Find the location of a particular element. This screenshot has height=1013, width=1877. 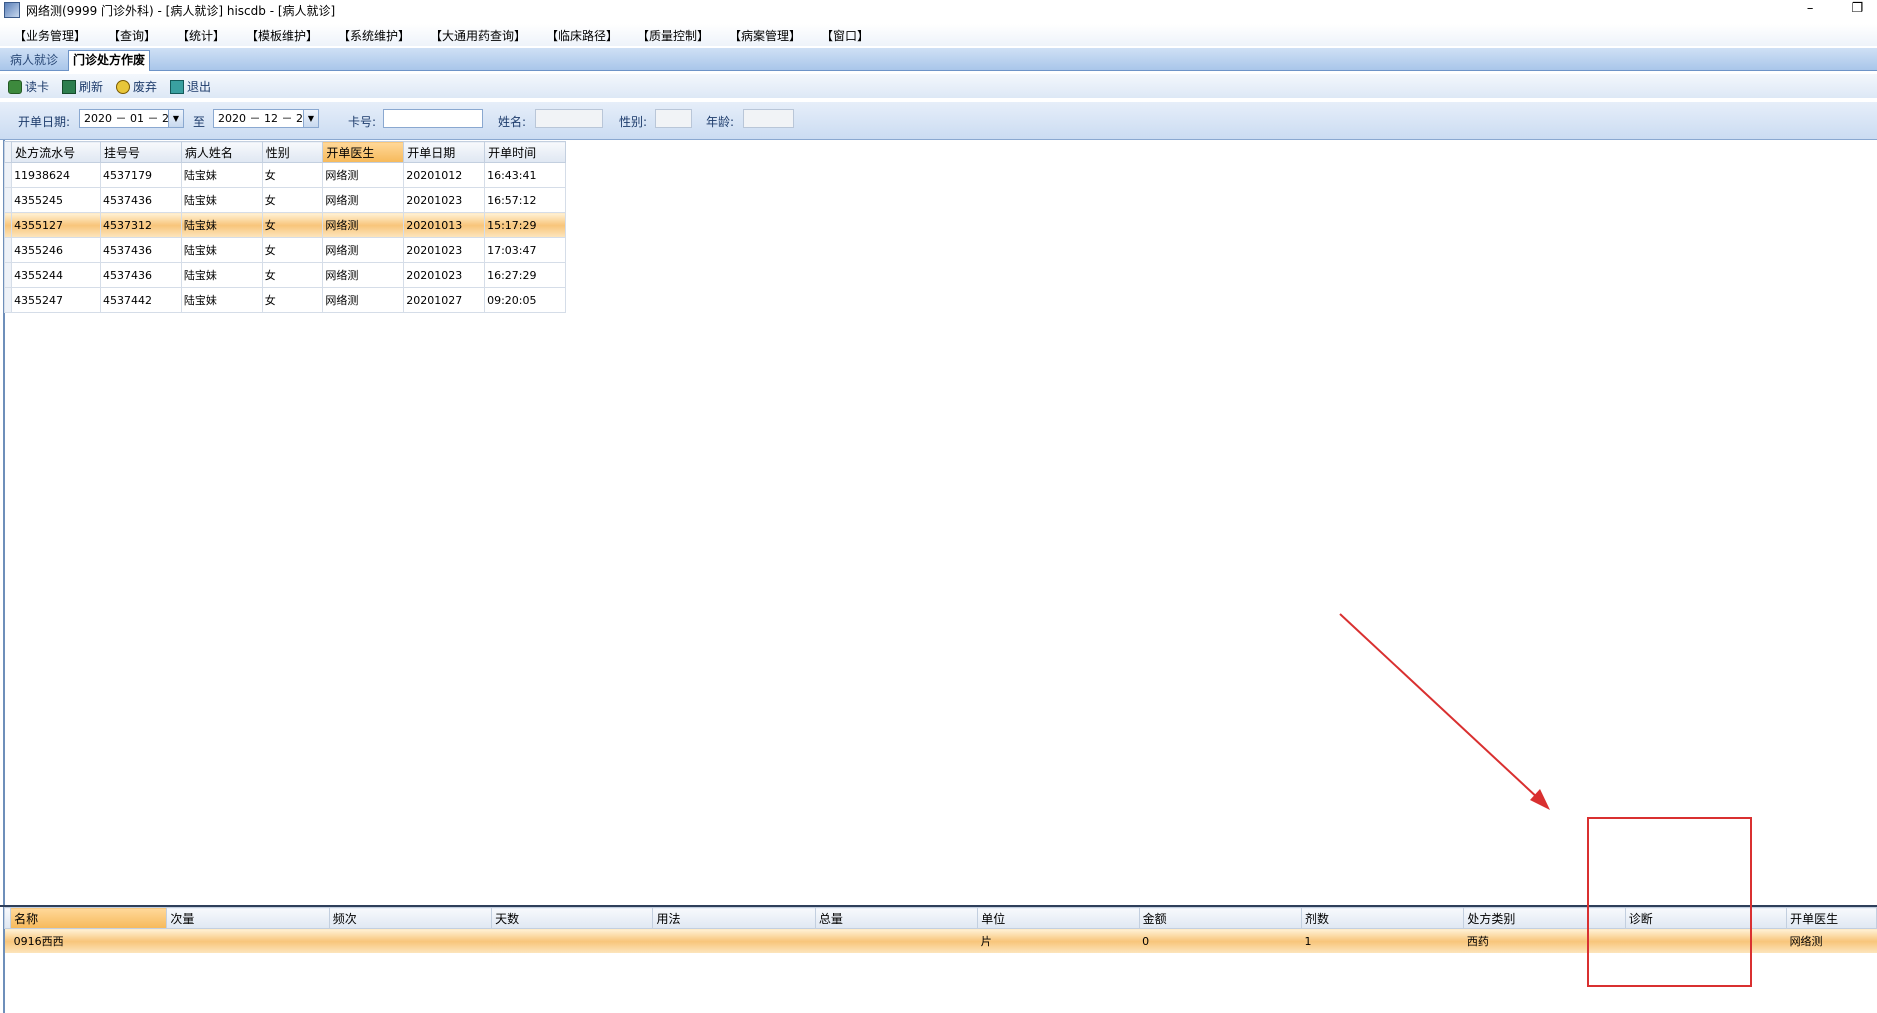

name-label: 姓名: is located at coordinates (512, 122).